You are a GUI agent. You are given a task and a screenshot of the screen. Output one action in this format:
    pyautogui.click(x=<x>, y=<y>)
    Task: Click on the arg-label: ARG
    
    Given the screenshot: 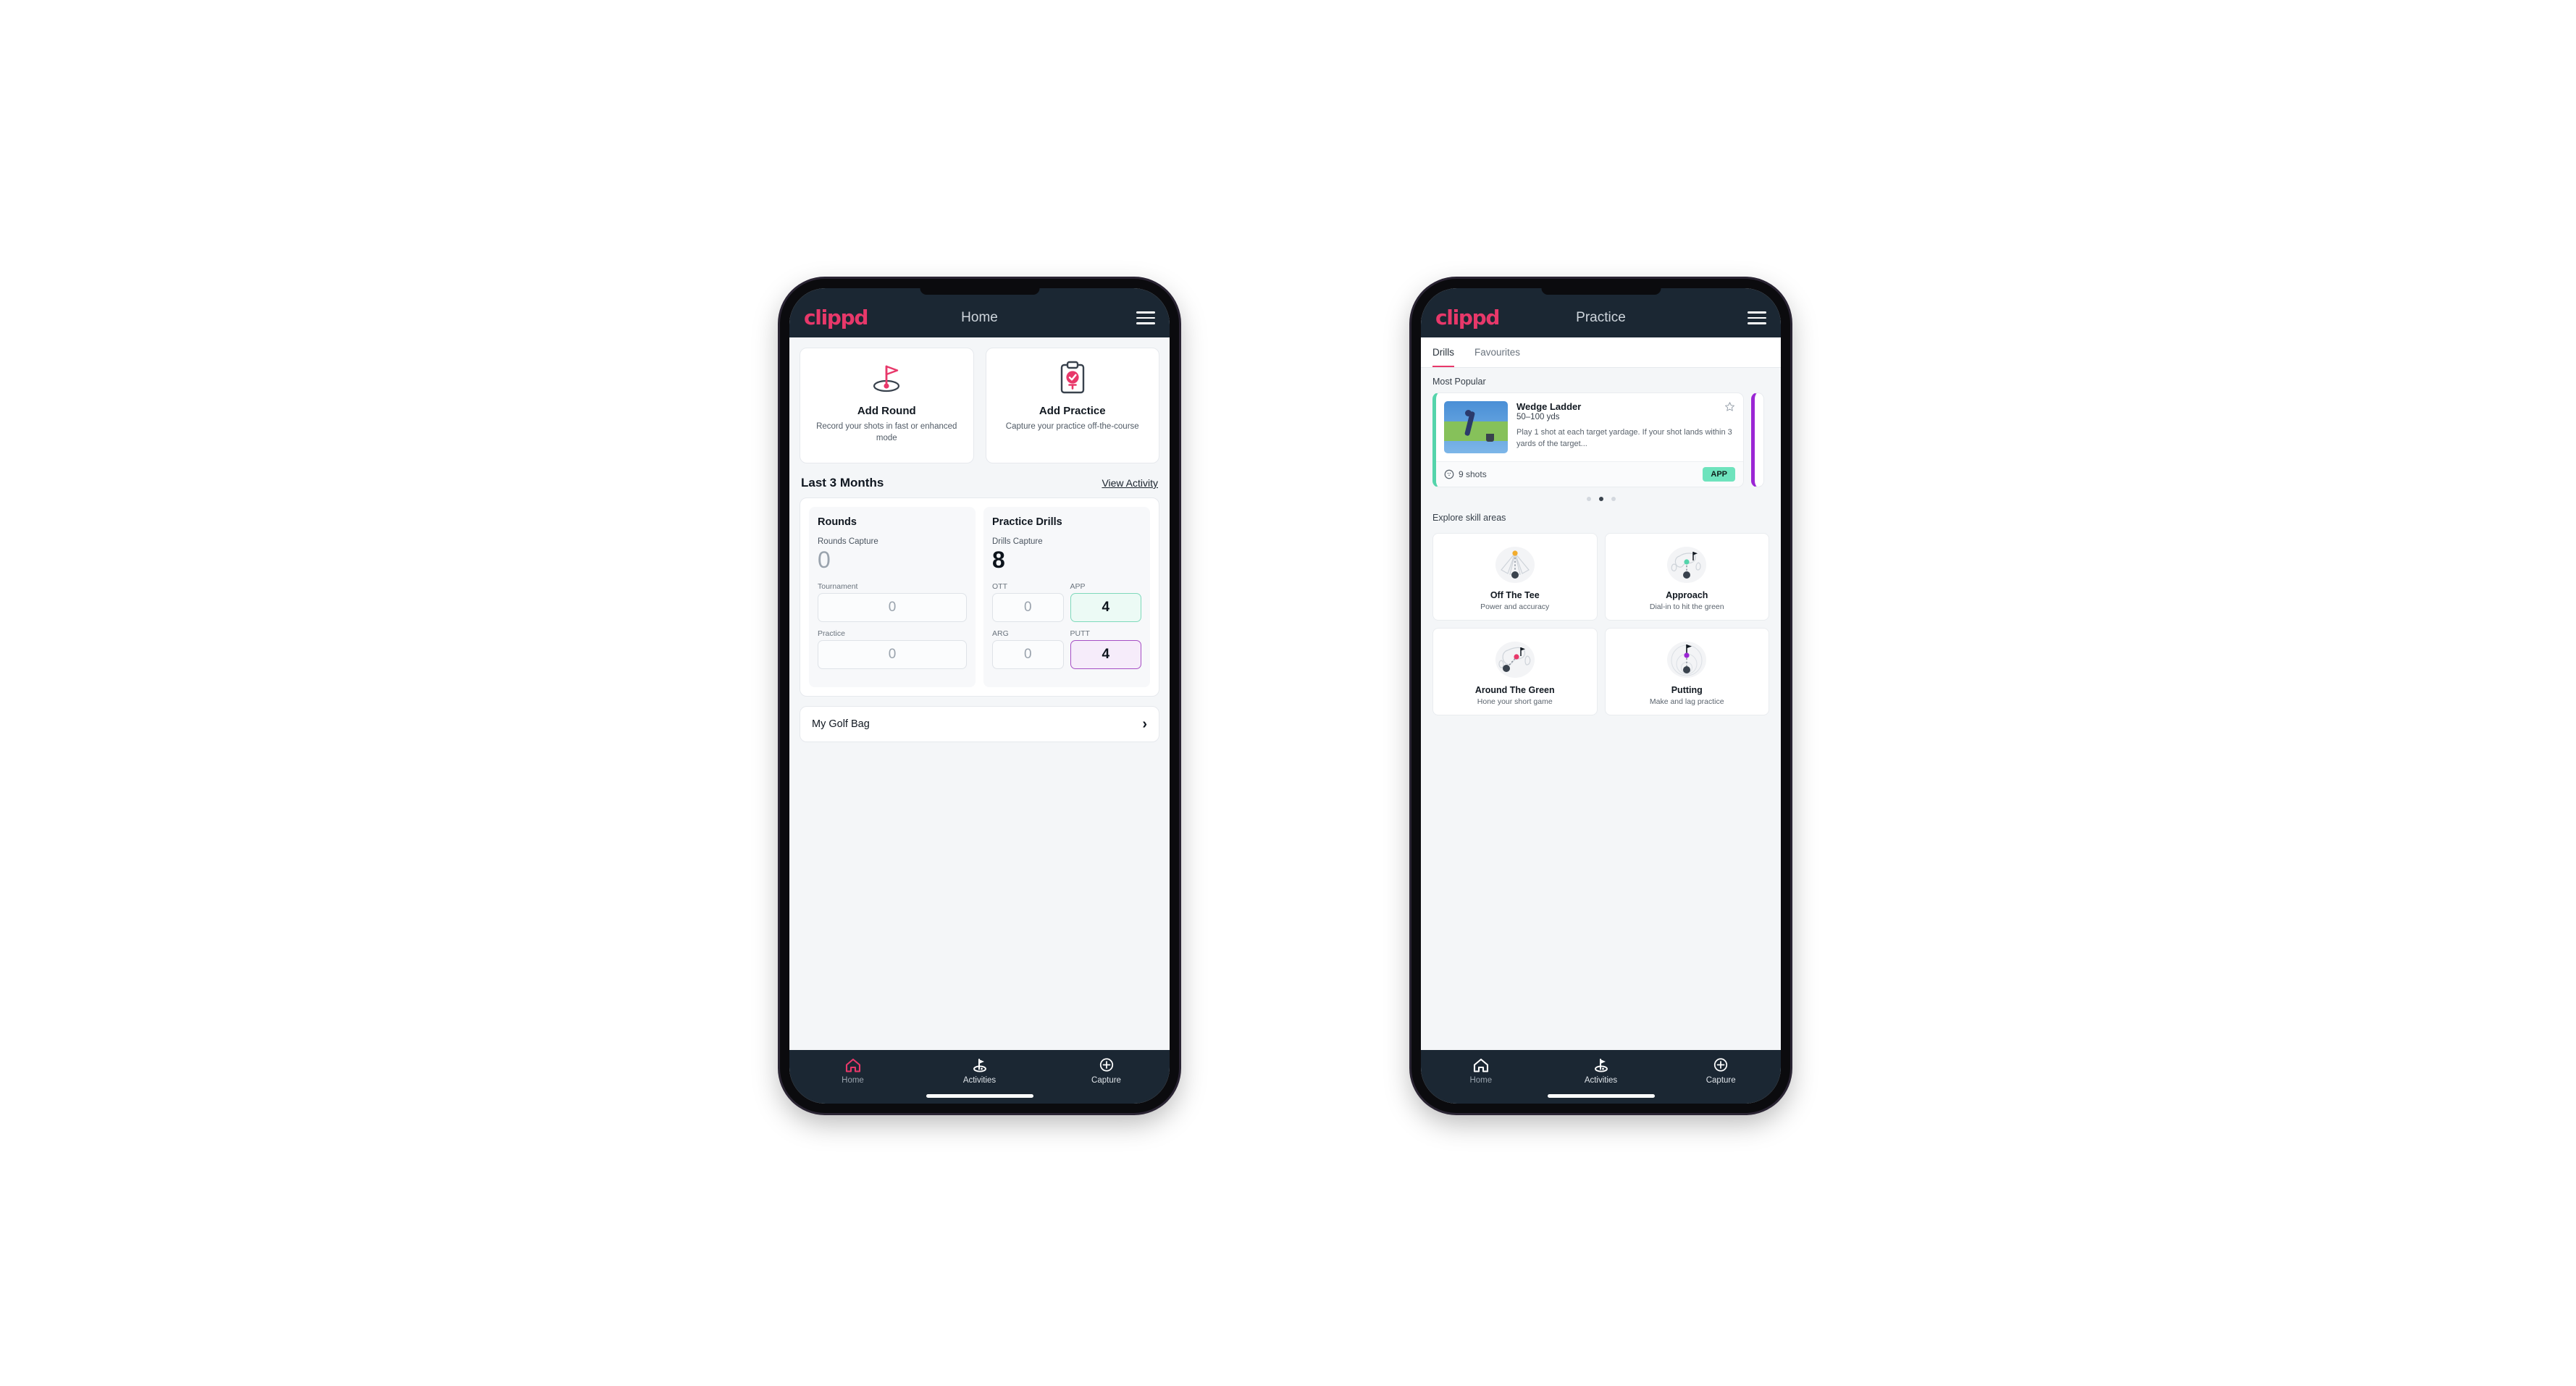 What is the action you would take?
    pyautogui.click(x=1000, y=633)
    